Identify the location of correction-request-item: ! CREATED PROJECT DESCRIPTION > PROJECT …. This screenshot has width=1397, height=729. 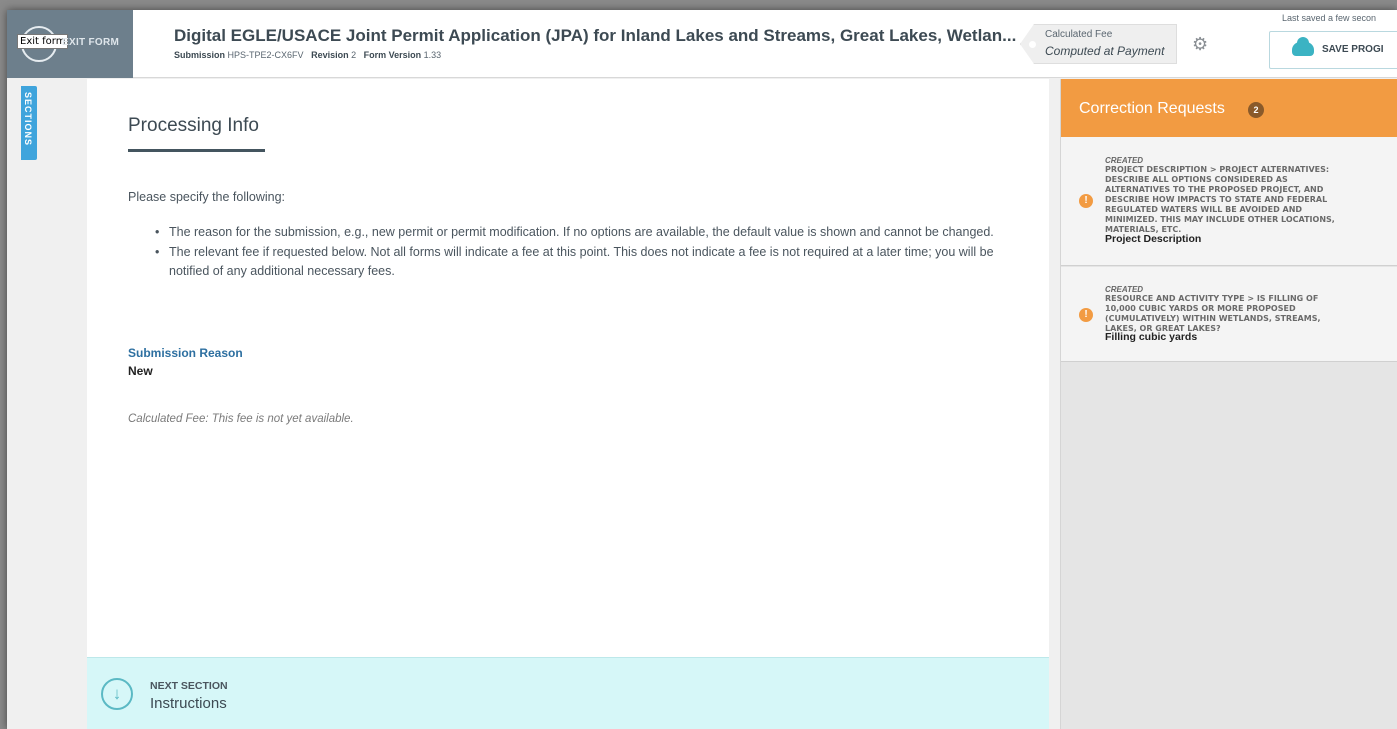
(1229, 201).